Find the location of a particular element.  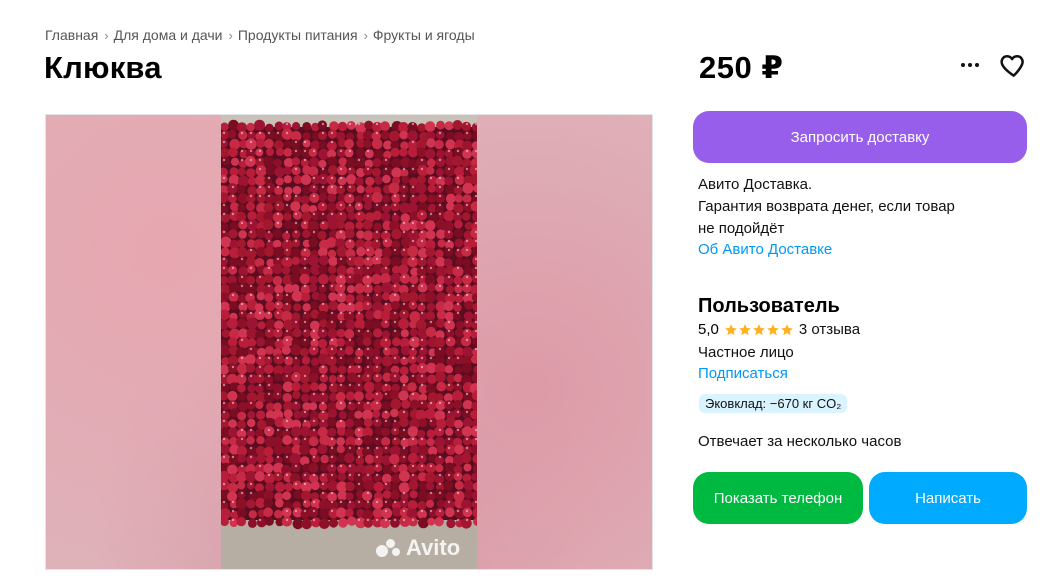

rating-stars is located at coordinates (759, 330).